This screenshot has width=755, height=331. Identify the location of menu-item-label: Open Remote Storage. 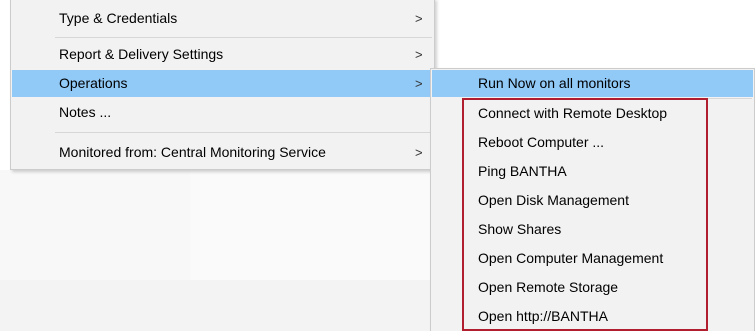
(548, 287).